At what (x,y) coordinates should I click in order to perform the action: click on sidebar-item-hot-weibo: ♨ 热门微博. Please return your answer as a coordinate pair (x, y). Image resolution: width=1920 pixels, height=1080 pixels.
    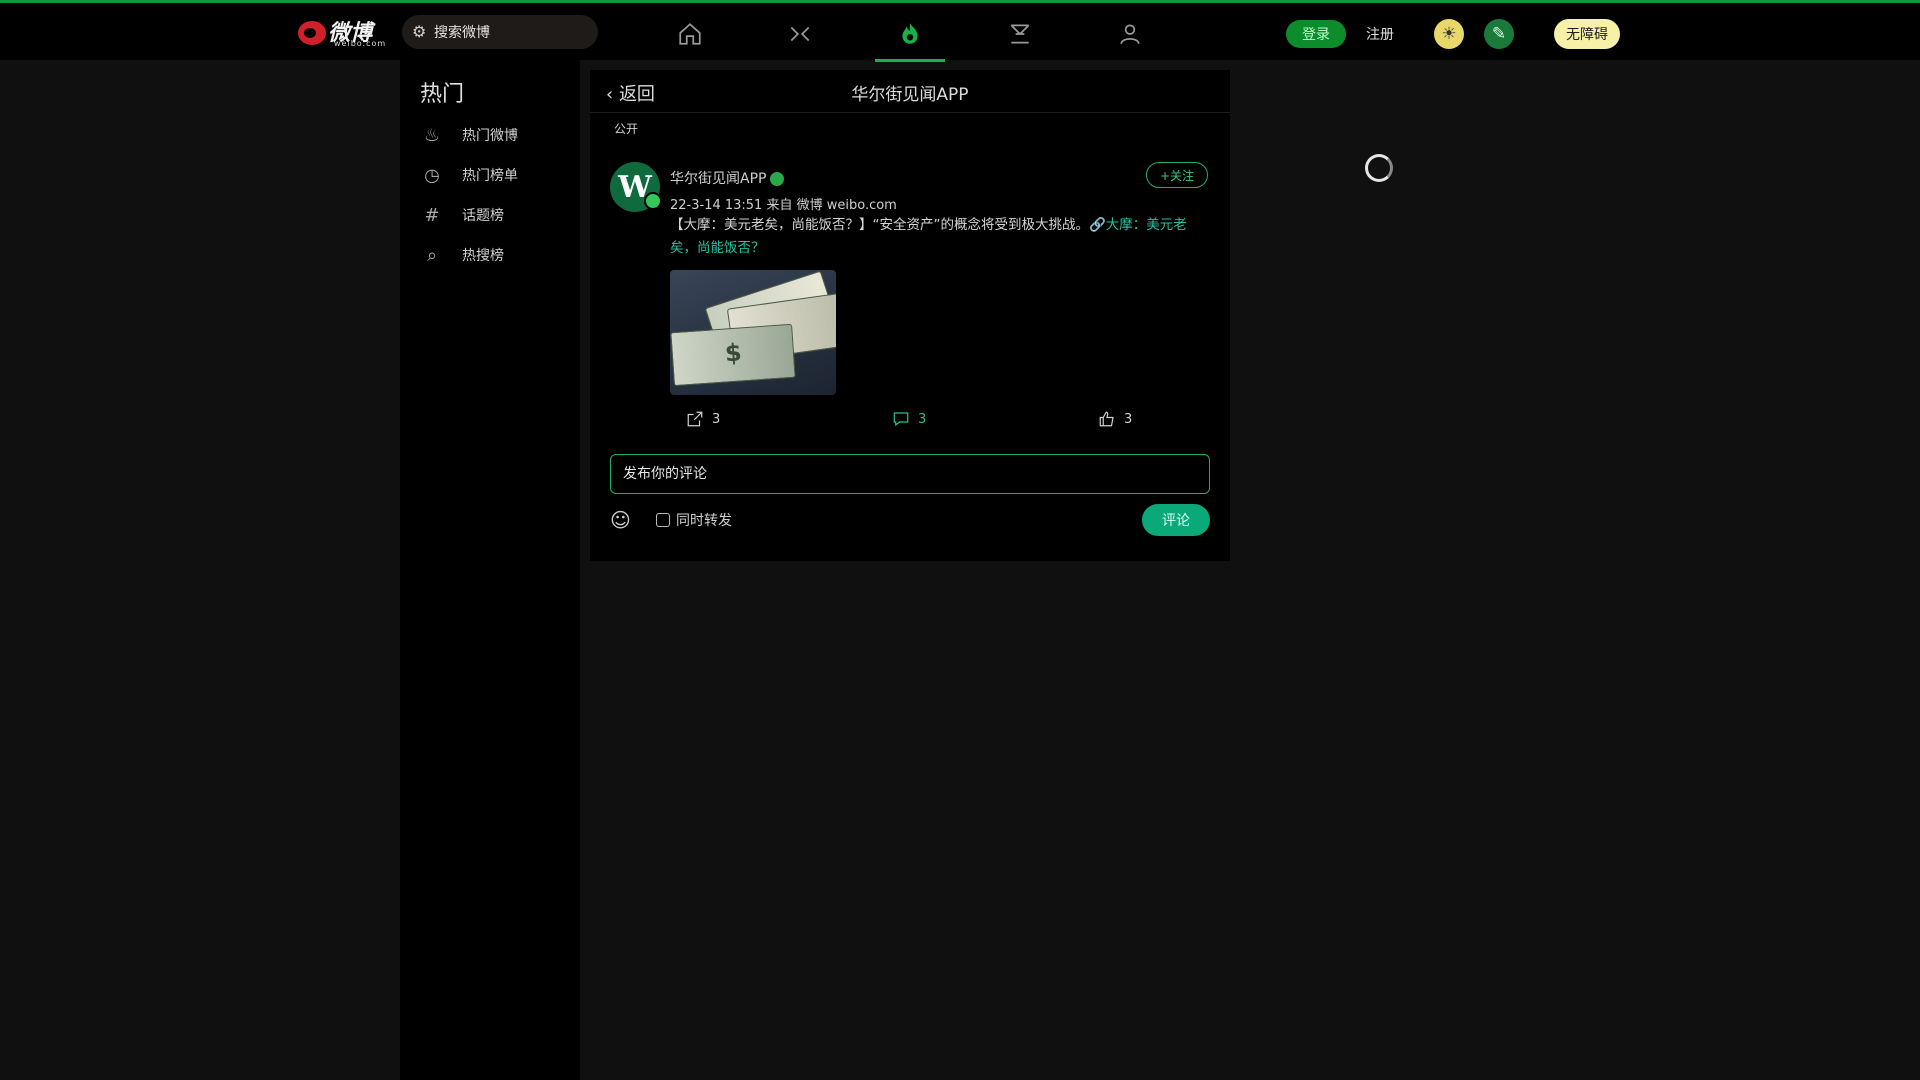
    Looking at the image, I should click on (495, 135).